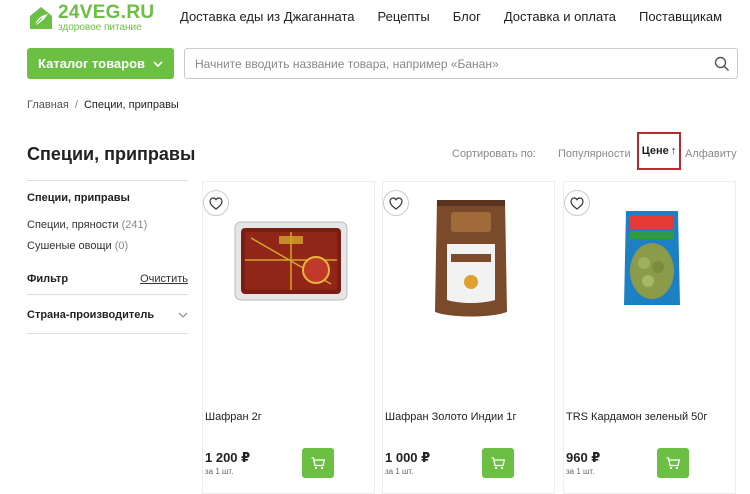 Image resolution: width=750 pixels, height=494 pixels. I want to click on sidebar-item-label: Сушеные овощи, so click(69, 246).